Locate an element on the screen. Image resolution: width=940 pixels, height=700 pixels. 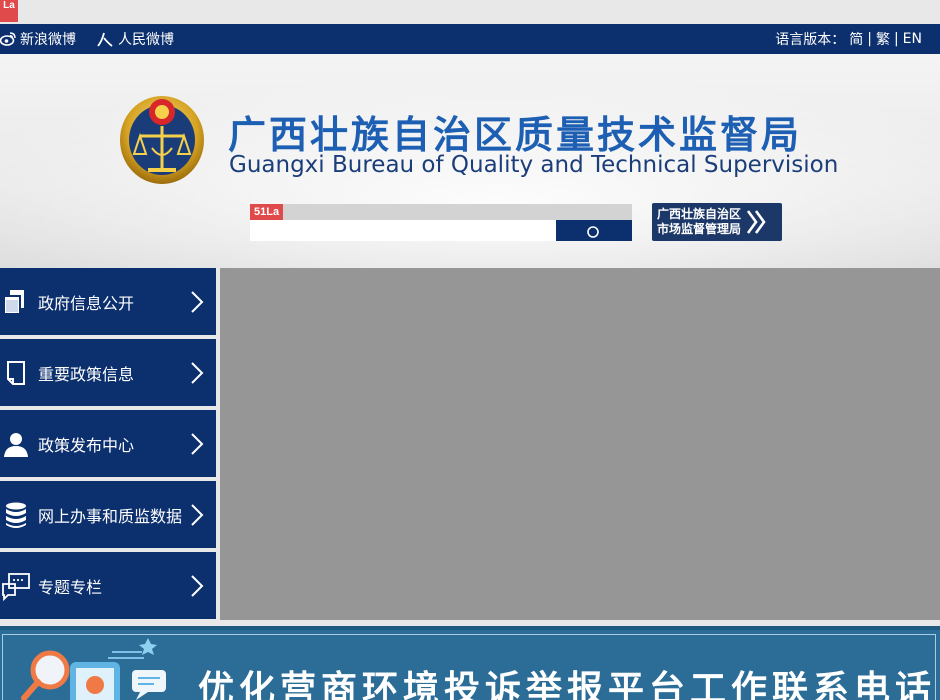
banner-title: 优化营商环境投诉举报平台工作联系电话 is located at coordinates (567, 684).